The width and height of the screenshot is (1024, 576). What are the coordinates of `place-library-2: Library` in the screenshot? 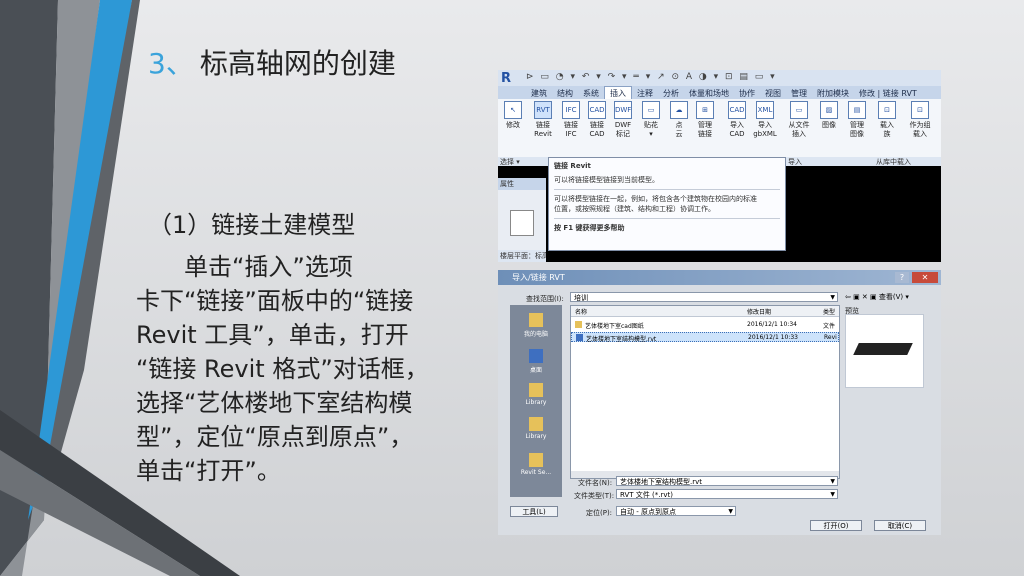 It's located at (536, 428).